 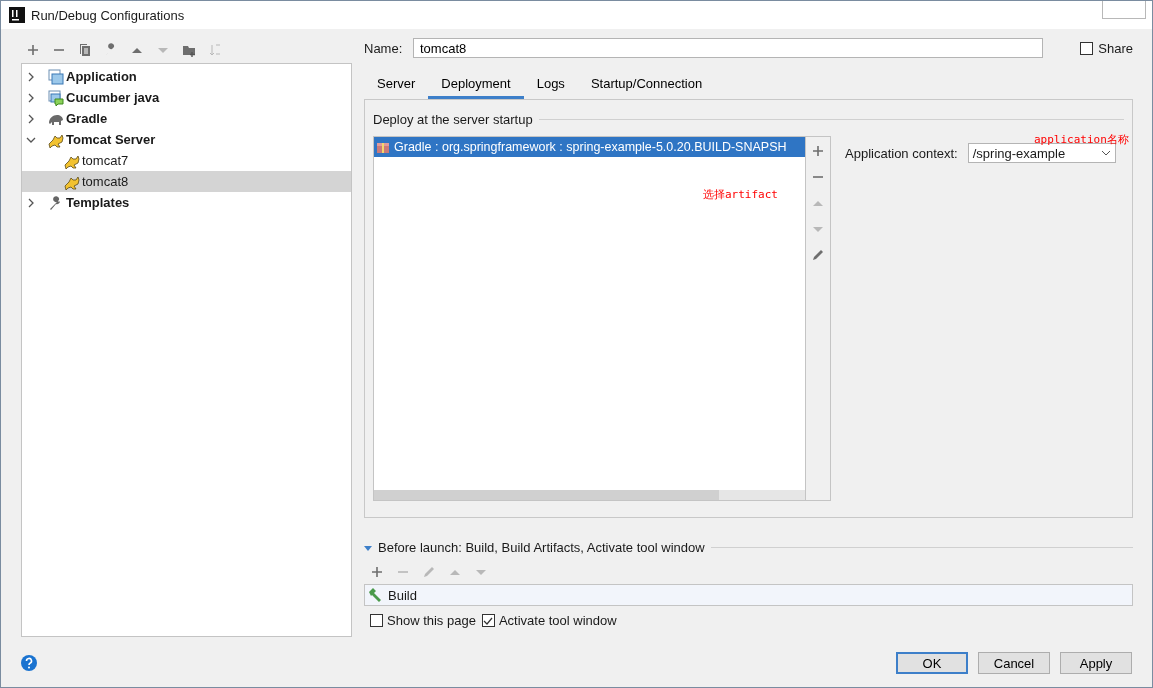 What do you see at coordinates (541, 547) in the screenshot?
I see `section-title: Before launch: Build, Build Artifacts, Activate tool window` at bounding box center [541, 547].